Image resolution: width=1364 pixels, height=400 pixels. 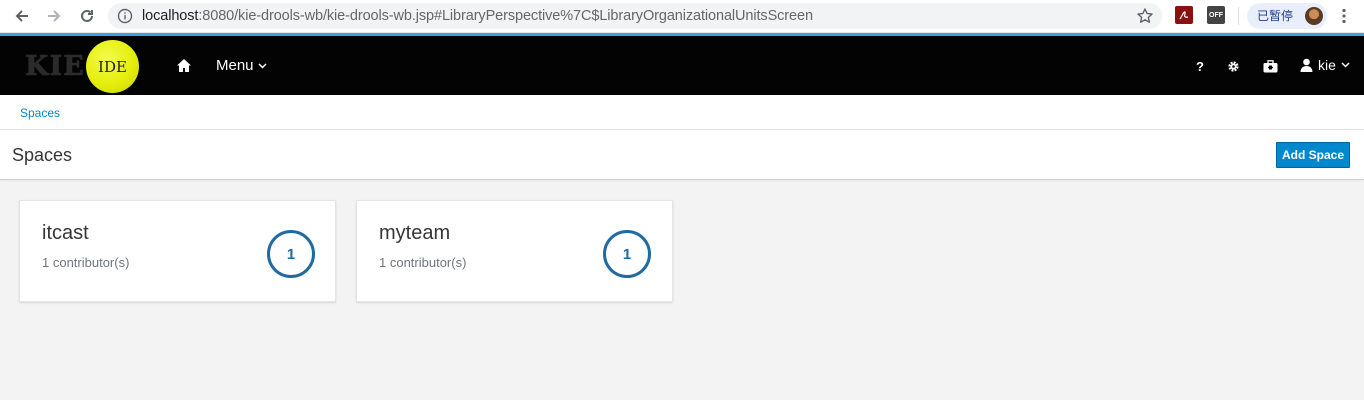 What do you see at coordinates (1344, 16) in the screenshot?
I see `kebab-menu-icon` at bounding box center [1344, 16].